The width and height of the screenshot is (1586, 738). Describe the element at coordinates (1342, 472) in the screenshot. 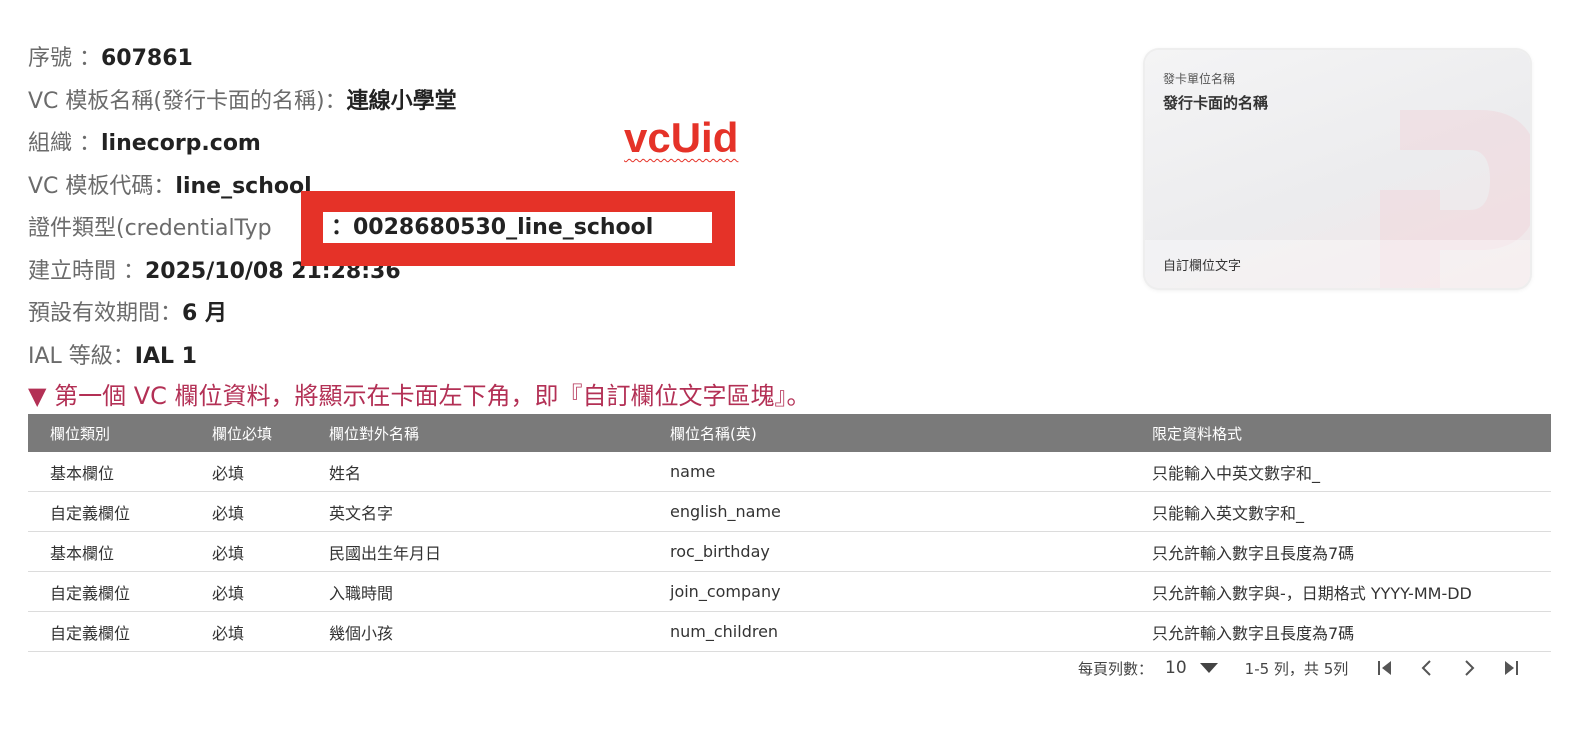

I see `cell-format: 只能輸入中英文數字和_` at that location.